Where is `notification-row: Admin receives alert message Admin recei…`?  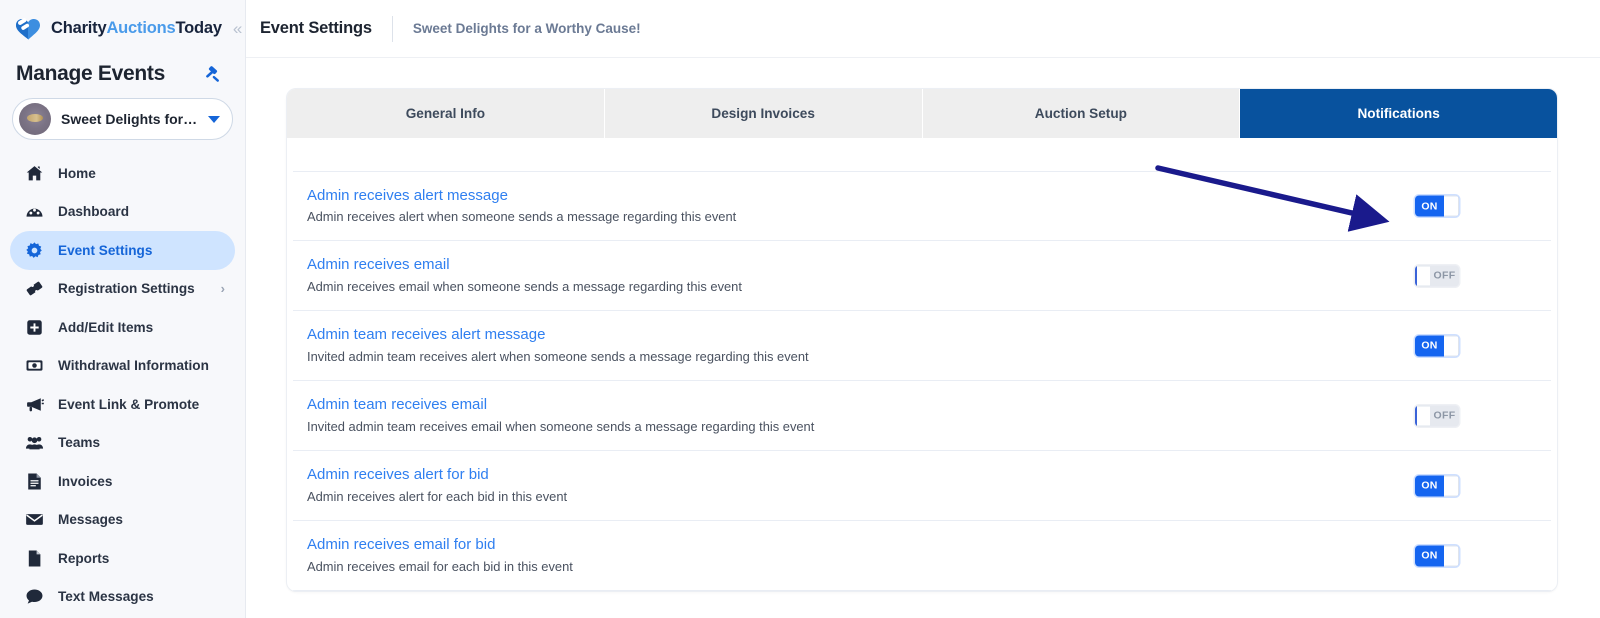 notification-row: Admin receives alert message Admin recei… is located at coordinates (922, 206).